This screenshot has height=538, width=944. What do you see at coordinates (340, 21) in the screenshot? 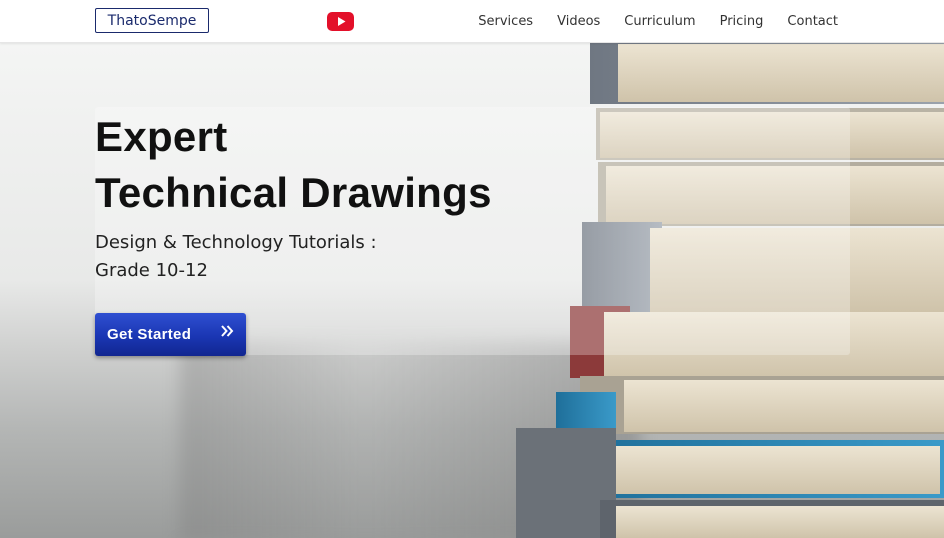
I see `youtube-icon` at bounding box center [340, 21].